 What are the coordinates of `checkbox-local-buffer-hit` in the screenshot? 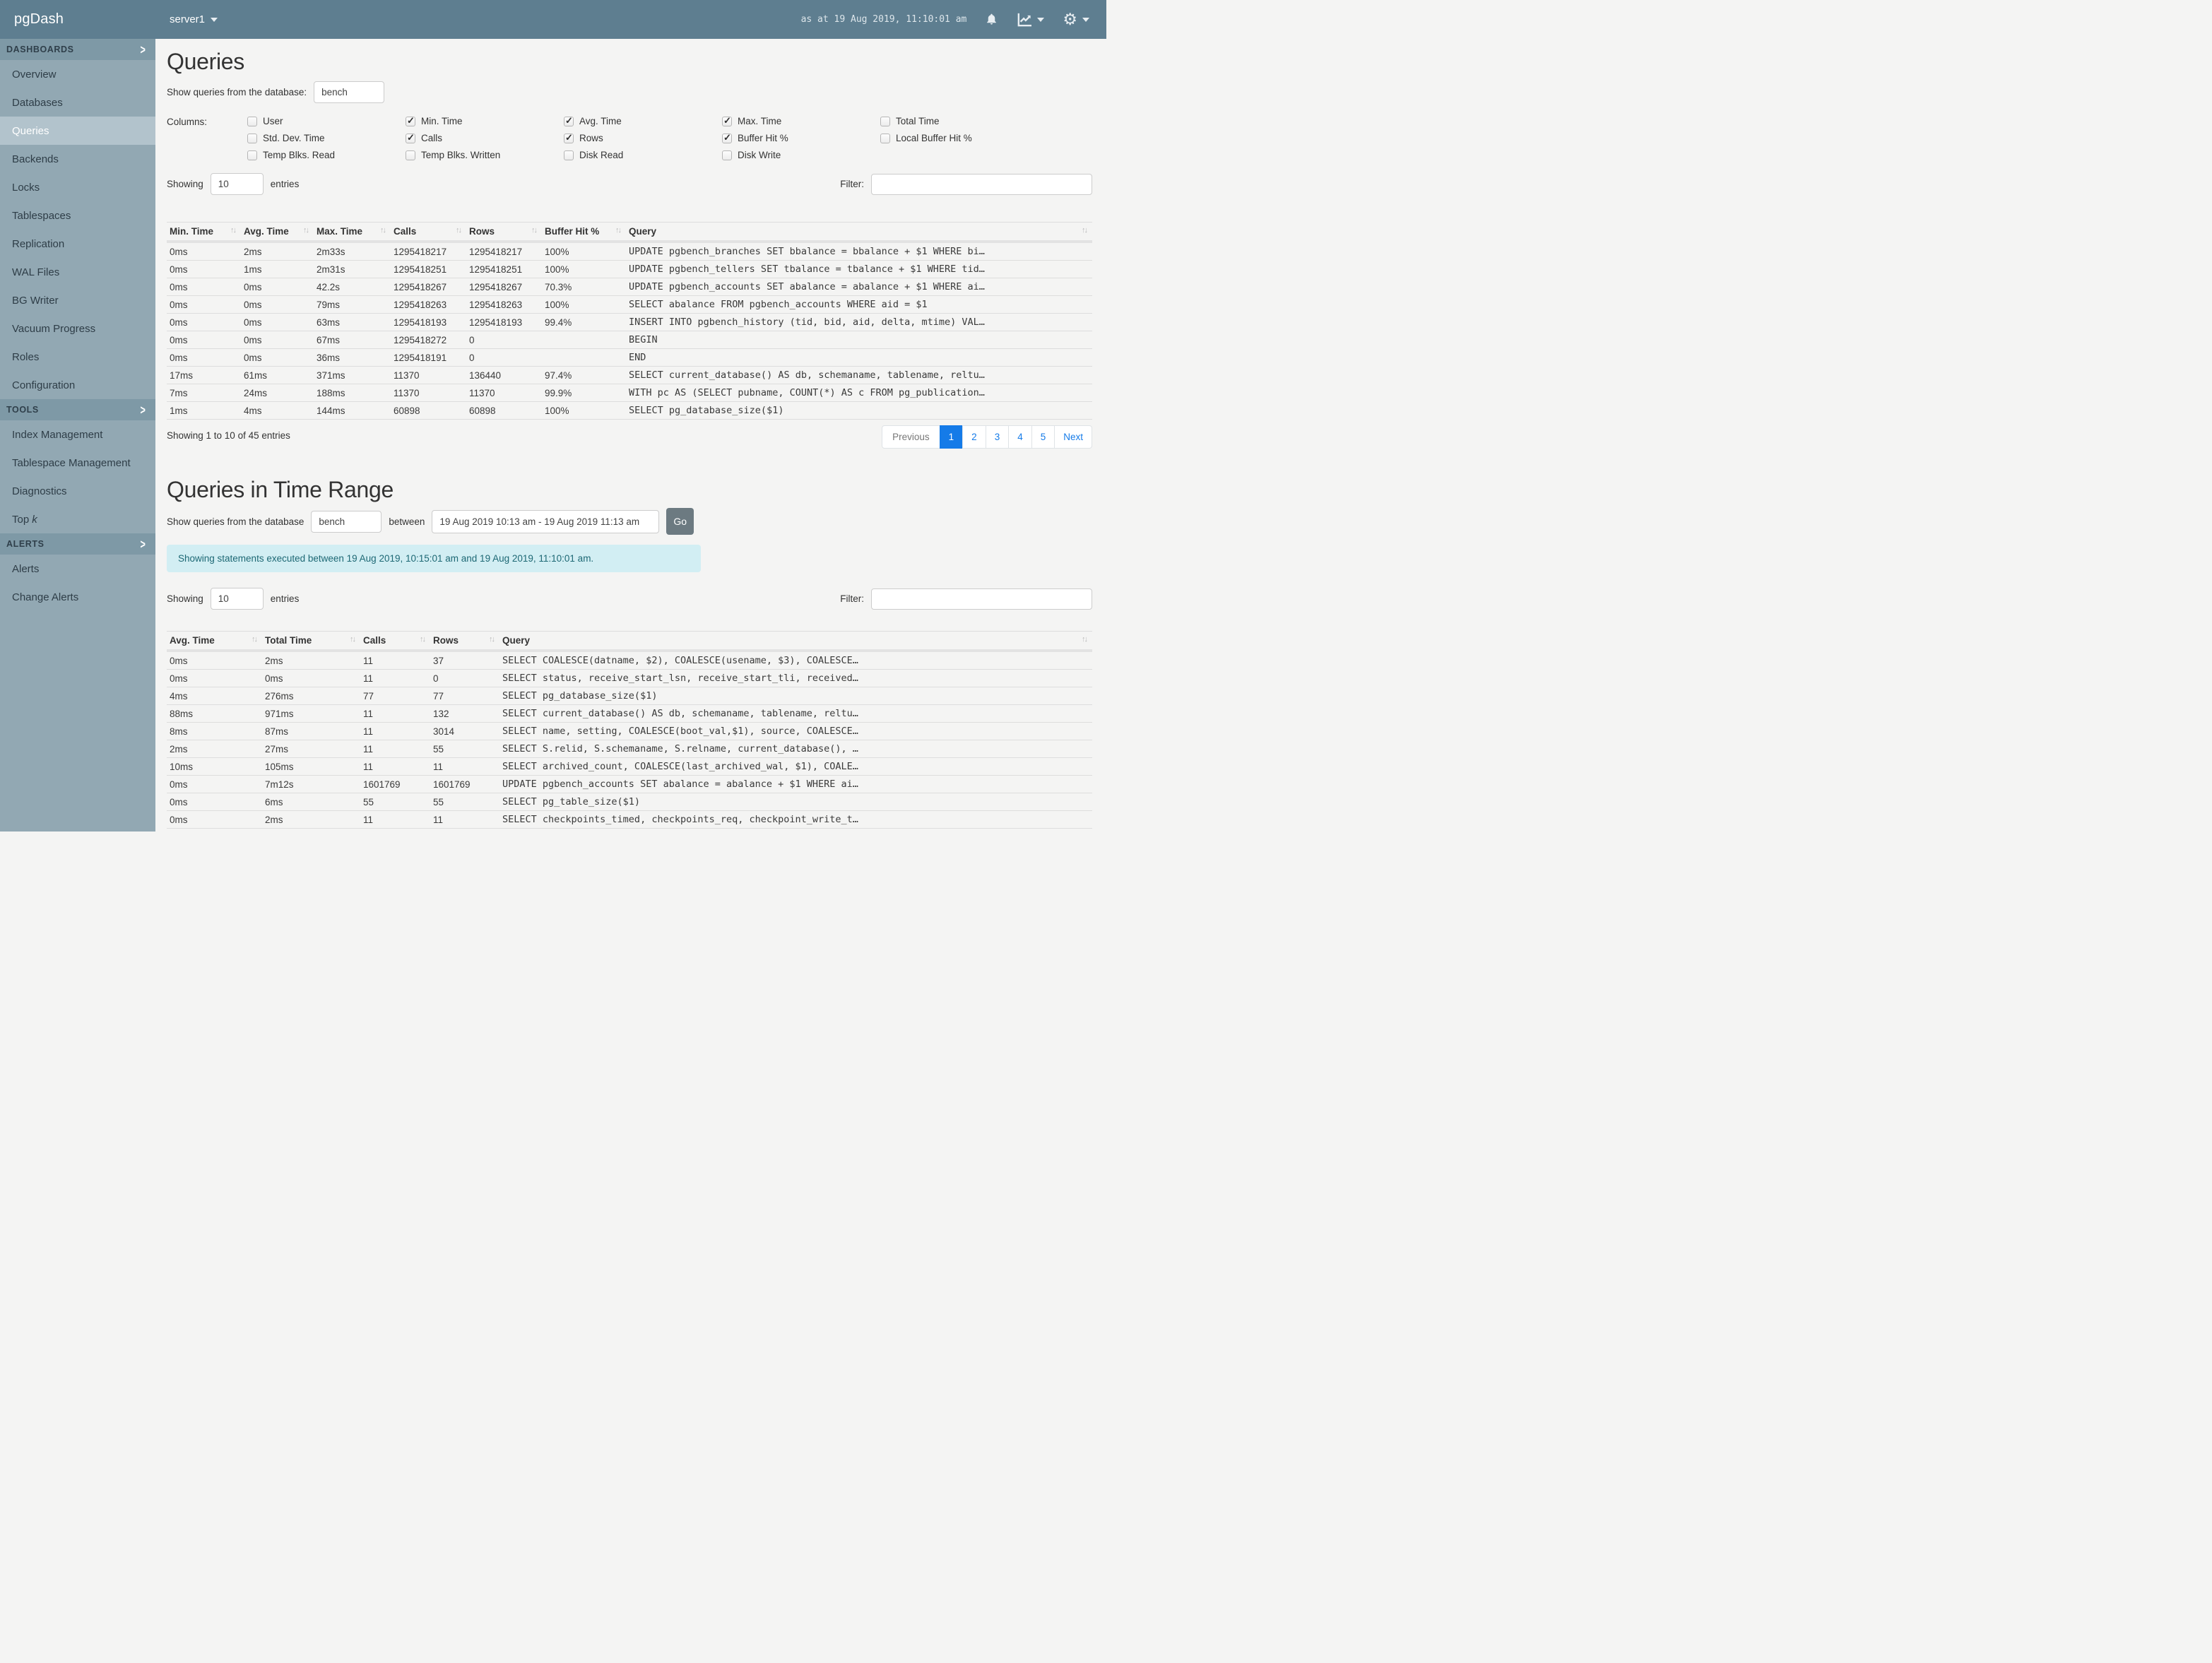 It's located at (885, 138).